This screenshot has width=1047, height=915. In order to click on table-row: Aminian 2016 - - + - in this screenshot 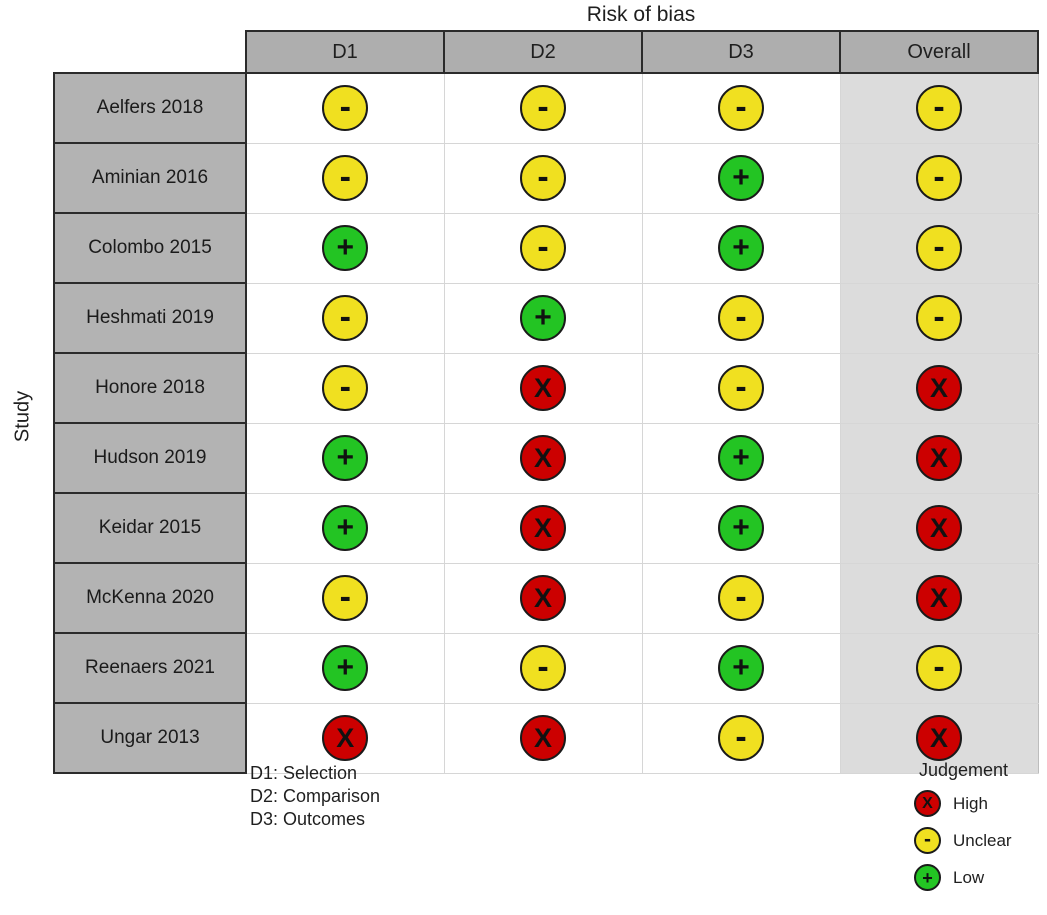, I will do `click(546, 178)`.